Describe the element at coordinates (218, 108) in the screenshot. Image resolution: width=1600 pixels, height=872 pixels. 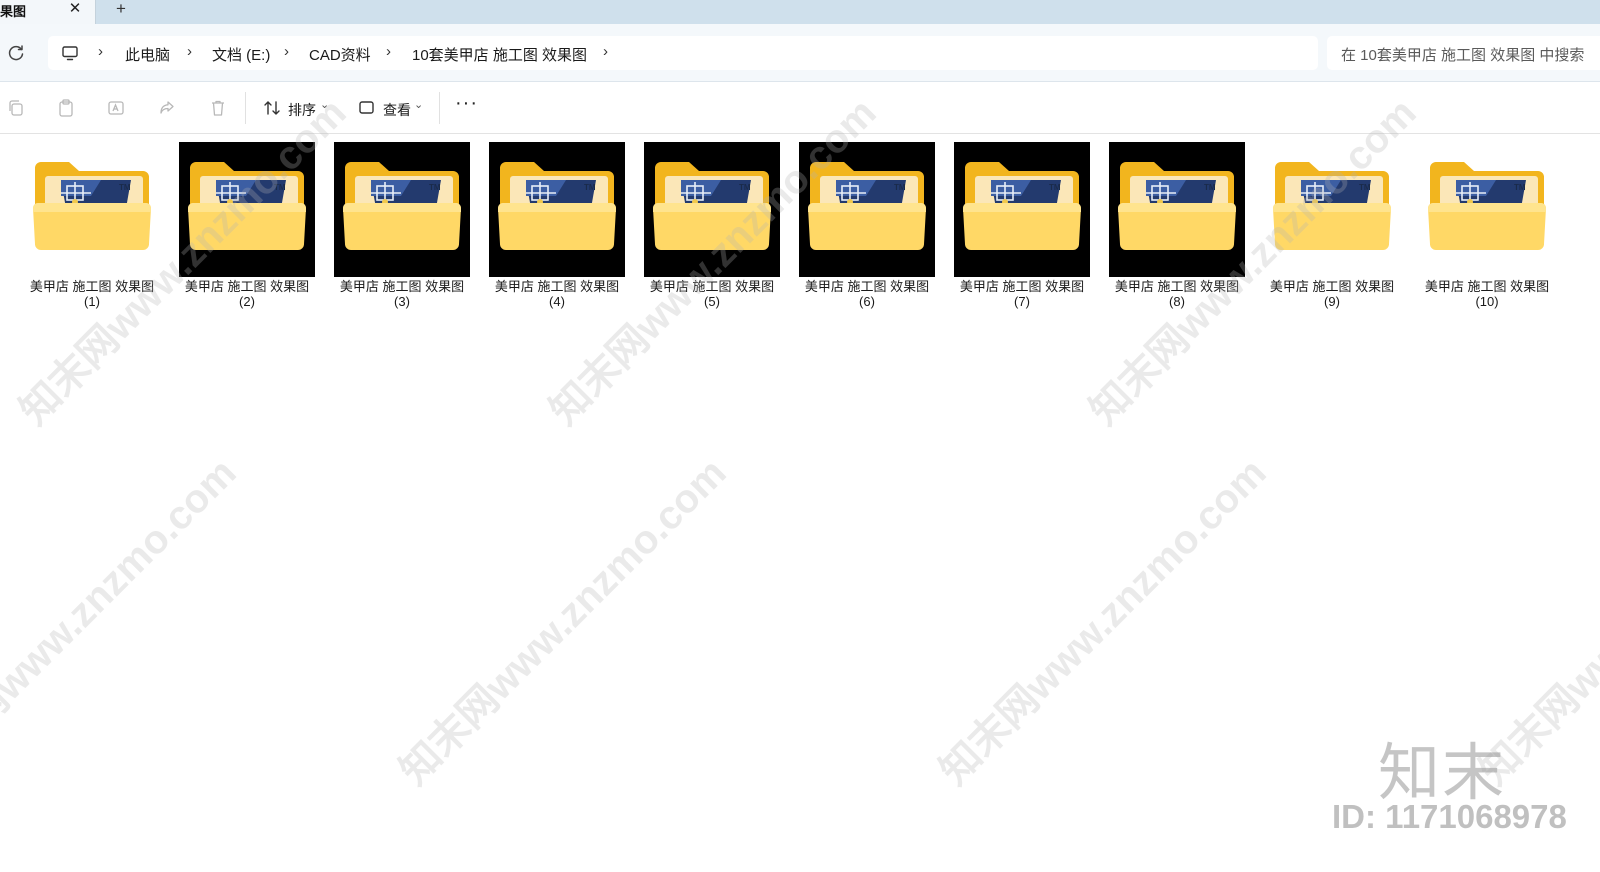
I see `delete-icon` at that location.